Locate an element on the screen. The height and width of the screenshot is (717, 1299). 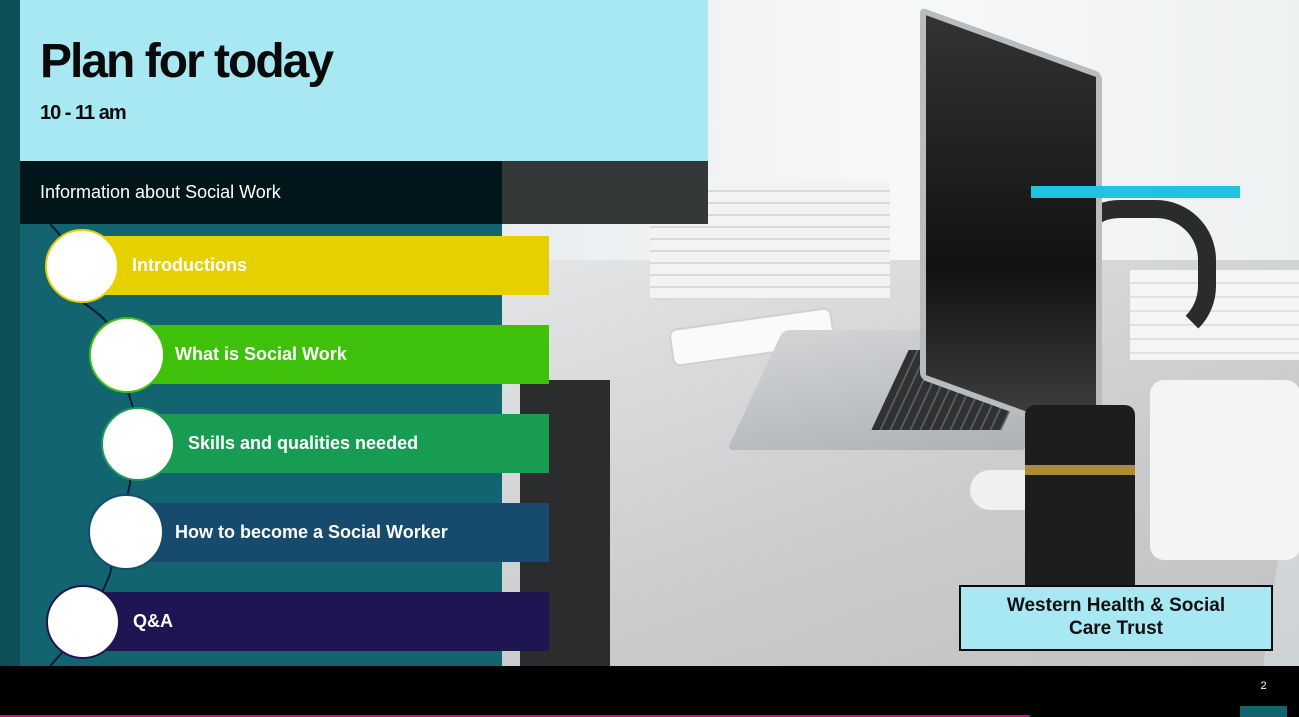
photo-laptop-screen is located at coordinates (1011, 226).